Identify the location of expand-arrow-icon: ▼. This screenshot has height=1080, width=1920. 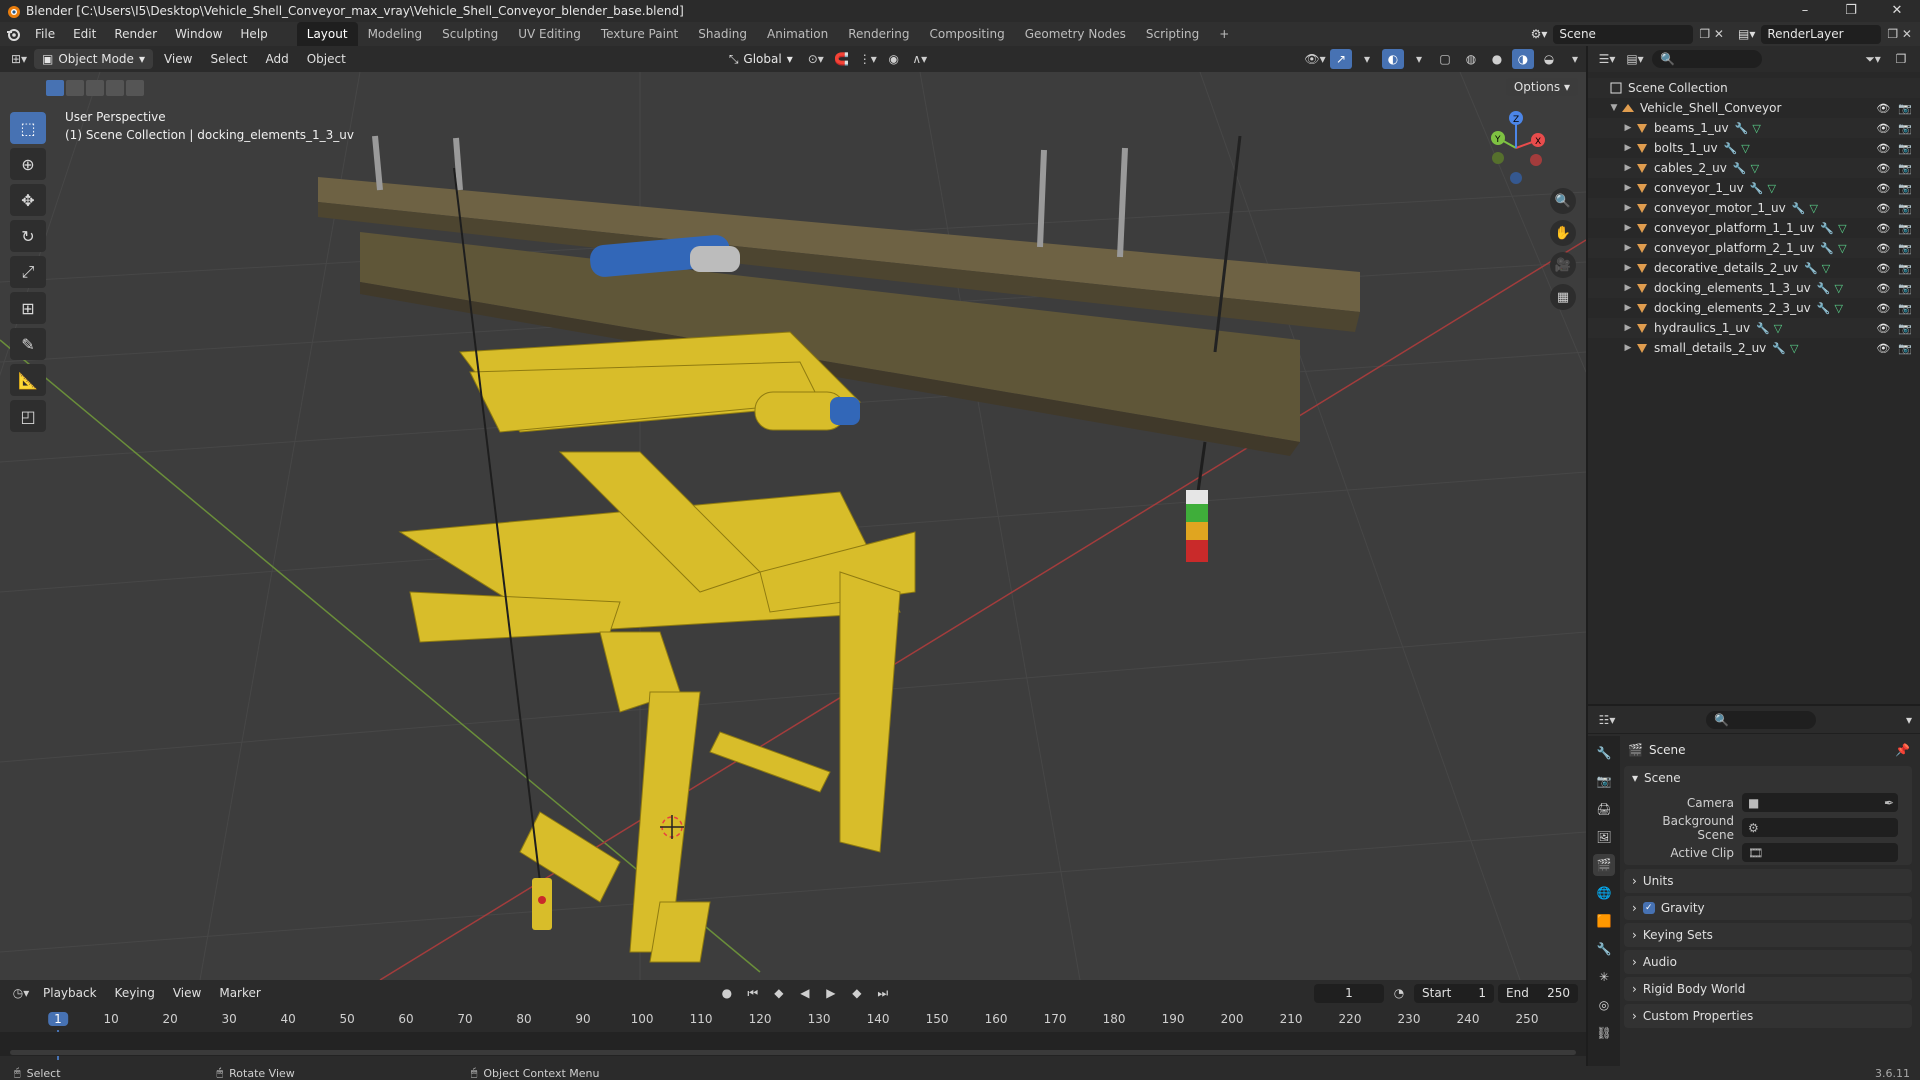
(1614, 108).